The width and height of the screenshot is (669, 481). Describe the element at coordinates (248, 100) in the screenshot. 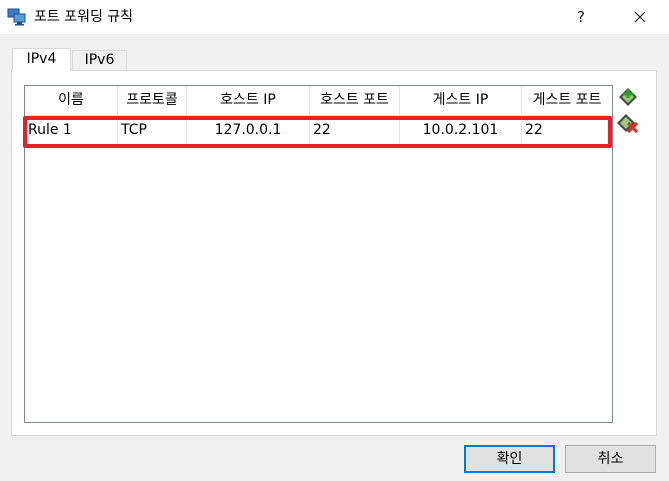

I see `column-header-host-ip: 호스트 IP` at that location.